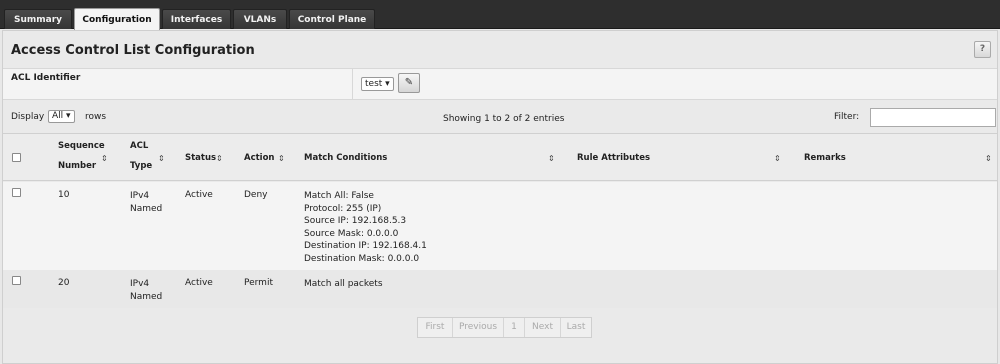 This screenshot has width=1000, height=364. What do you see at coordinates (16, 157) in the screenshot?
I see `select-all-checkbox` at bounding box center [16, 157].